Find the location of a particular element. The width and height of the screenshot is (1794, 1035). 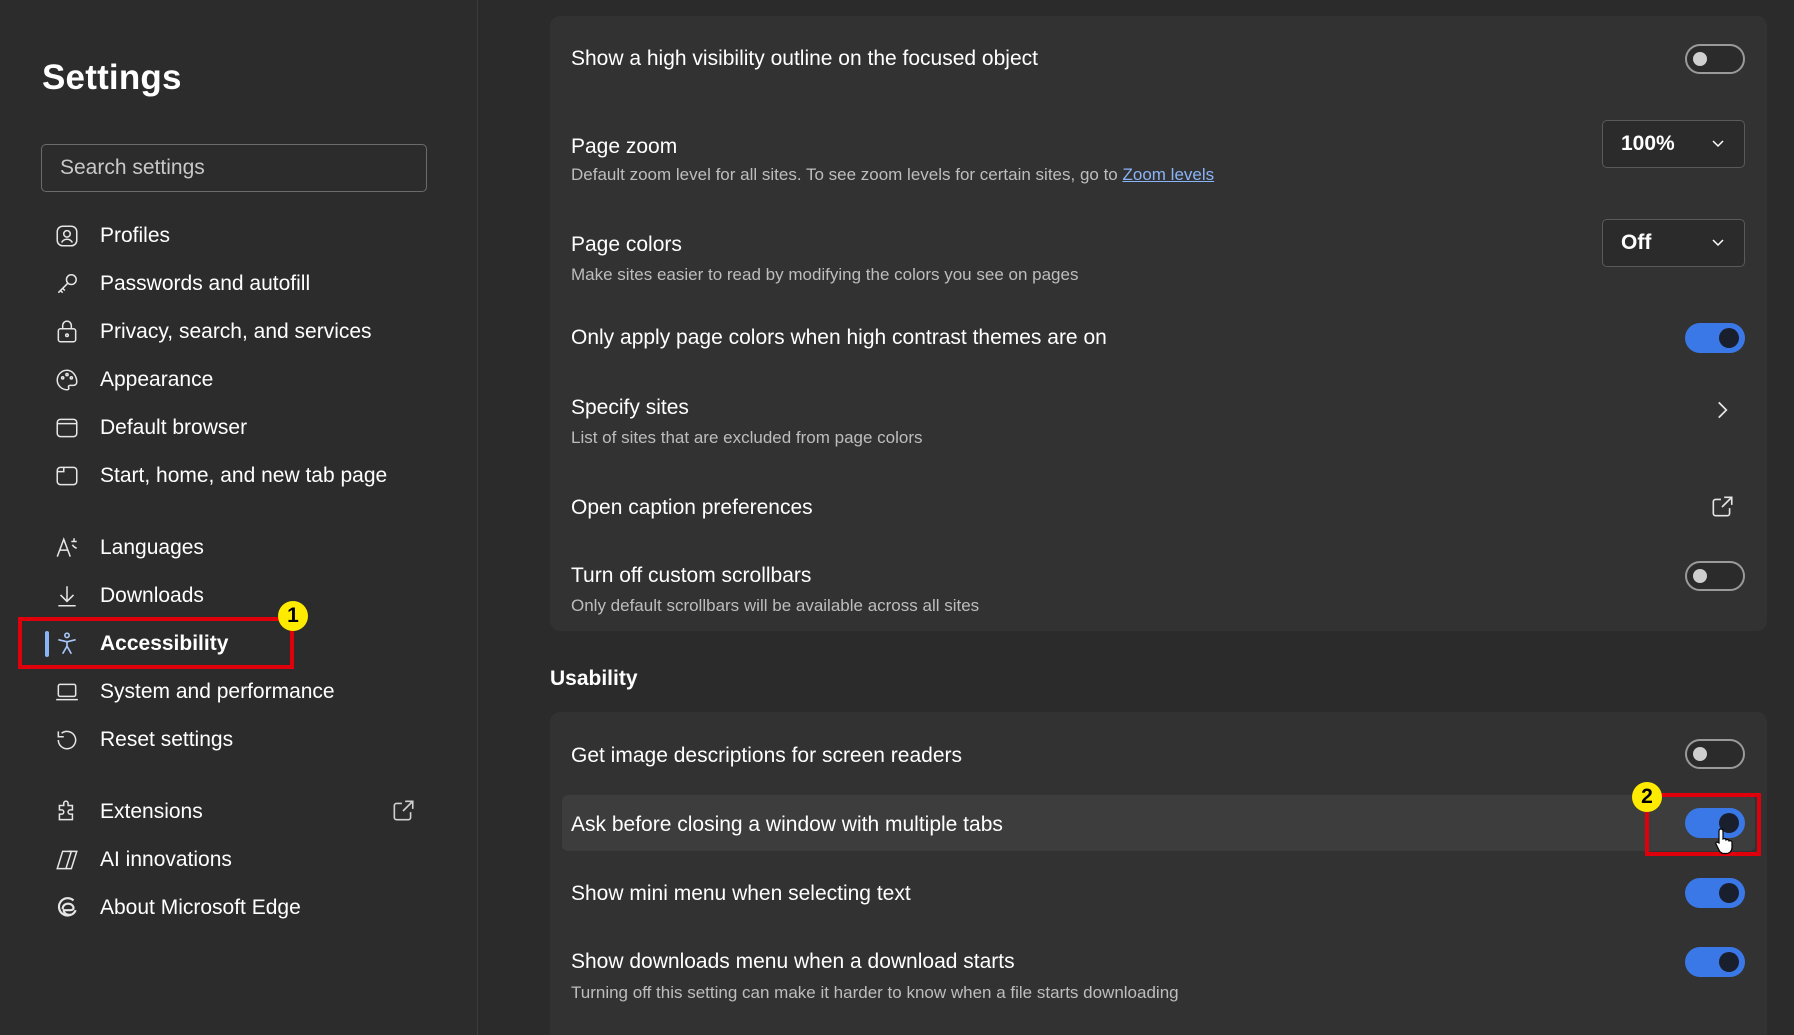

key-icon is located at coordinates (74, 284).